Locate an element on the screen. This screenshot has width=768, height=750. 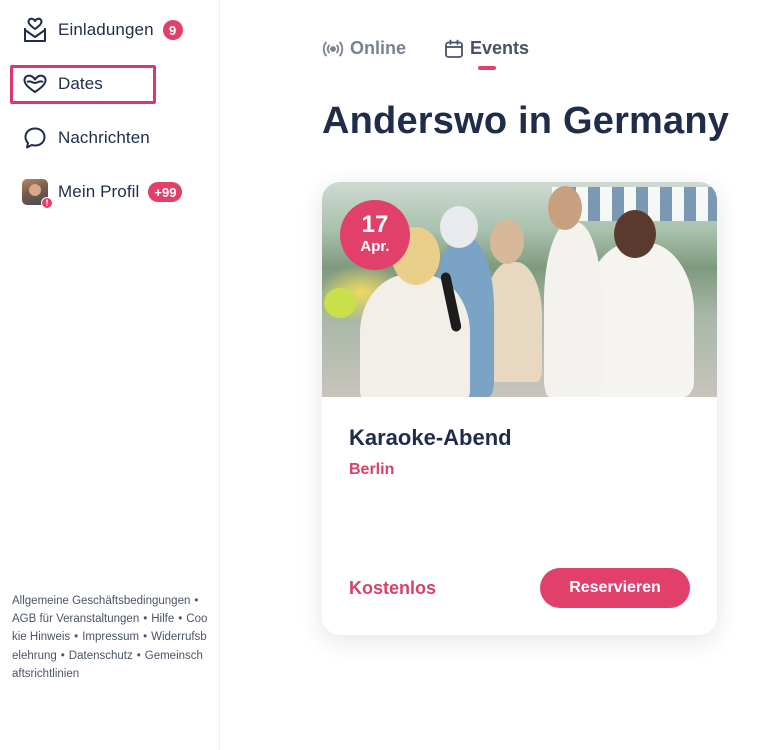
calendar-icon is located at coordinates (454, 49).